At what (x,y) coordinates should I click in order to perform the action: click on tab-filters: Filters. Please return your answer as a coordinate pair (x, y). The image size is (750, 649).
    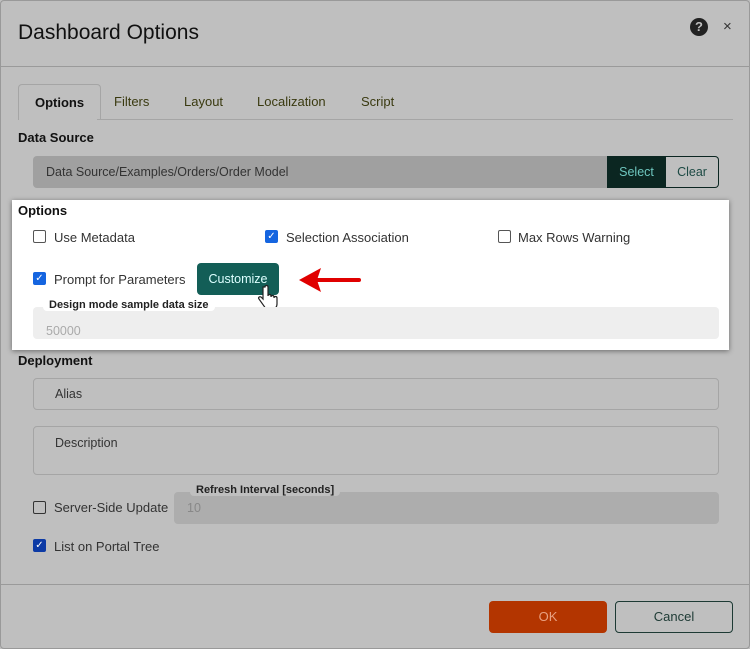
    Looking at the image, I should click on (131, 102).